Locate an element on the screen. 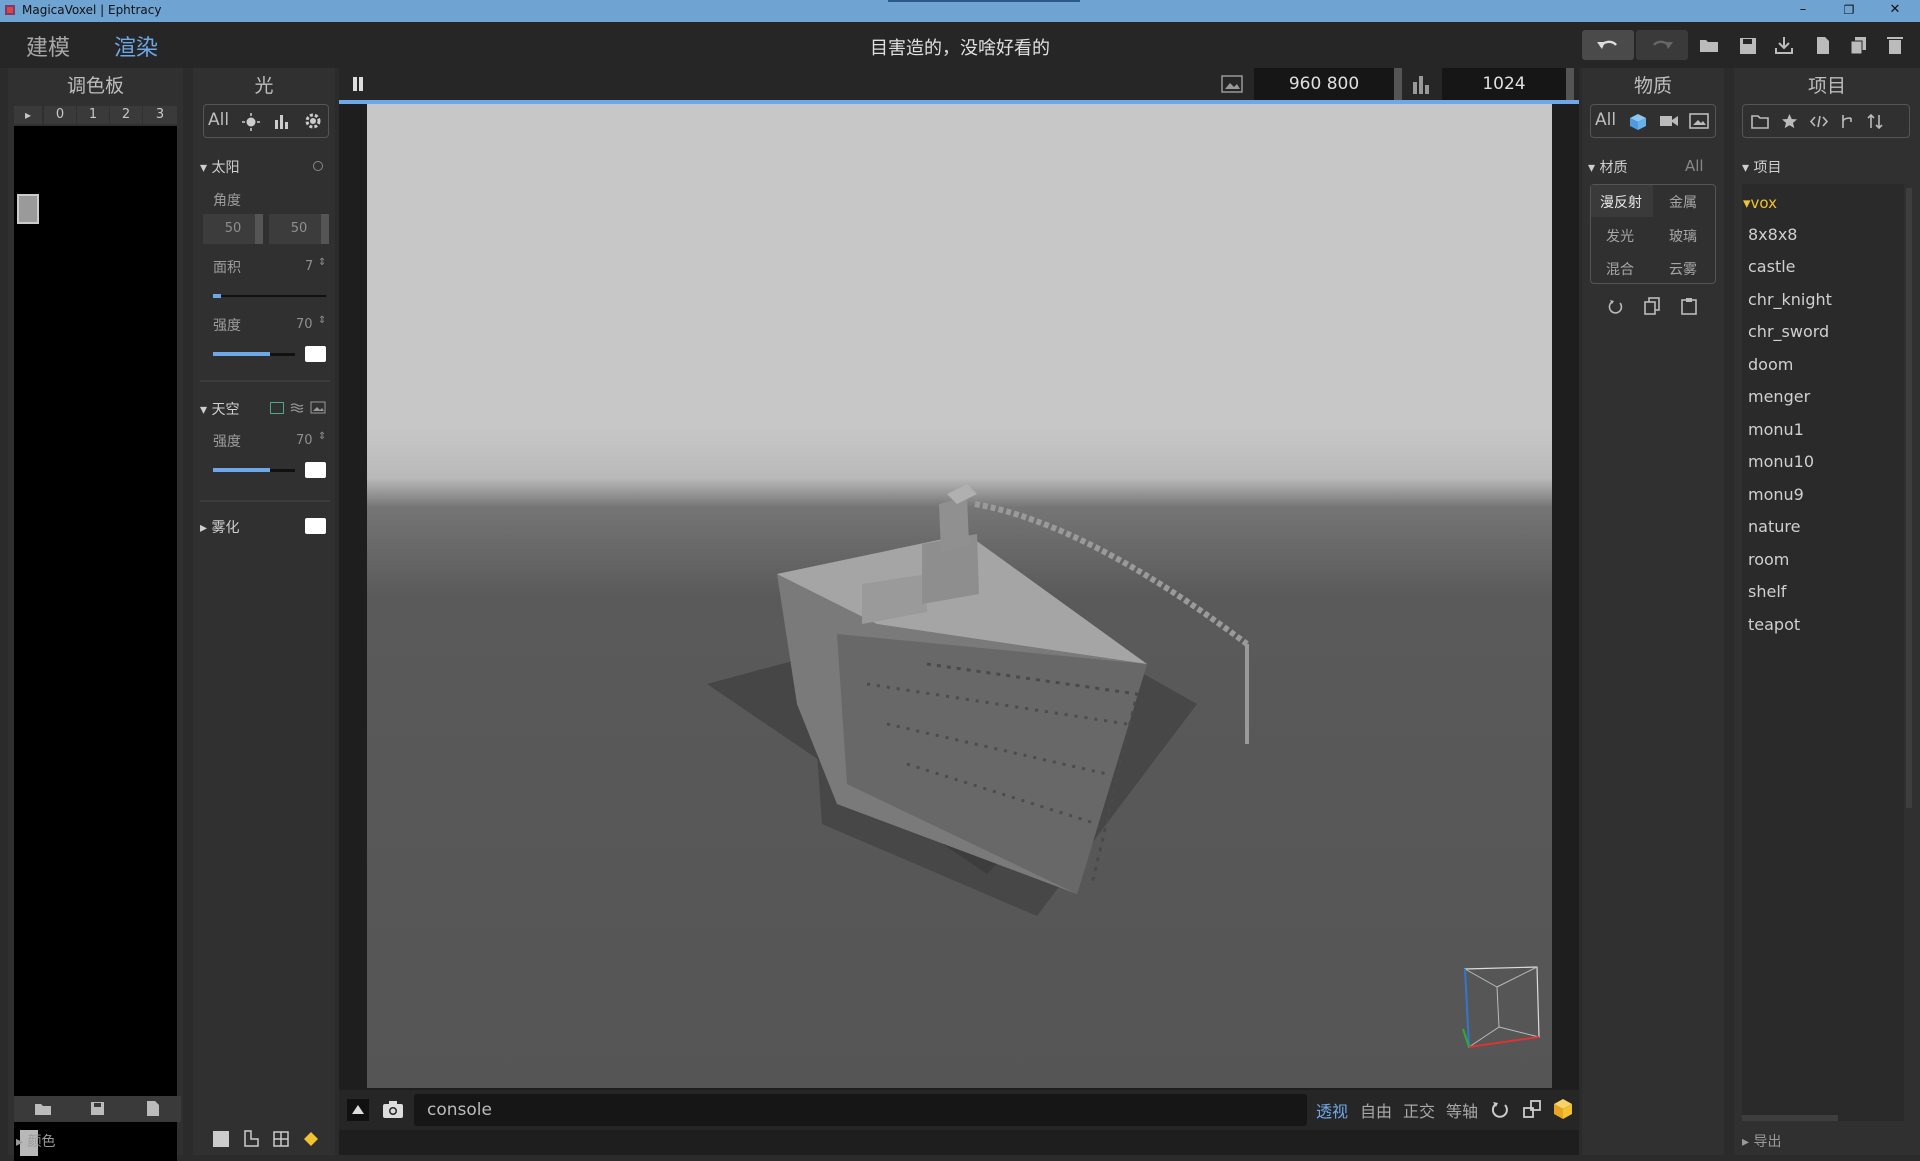  material-image-icon is located at coordinates (1699, 121).